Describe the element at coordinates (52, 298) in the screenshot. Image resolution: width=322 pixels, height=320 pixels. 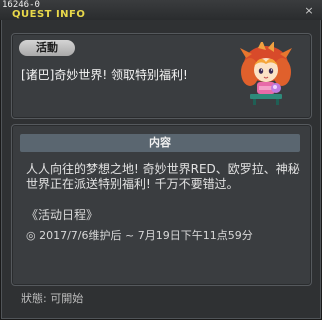
I see `quest-status: 狀態: 可開始` at that location.